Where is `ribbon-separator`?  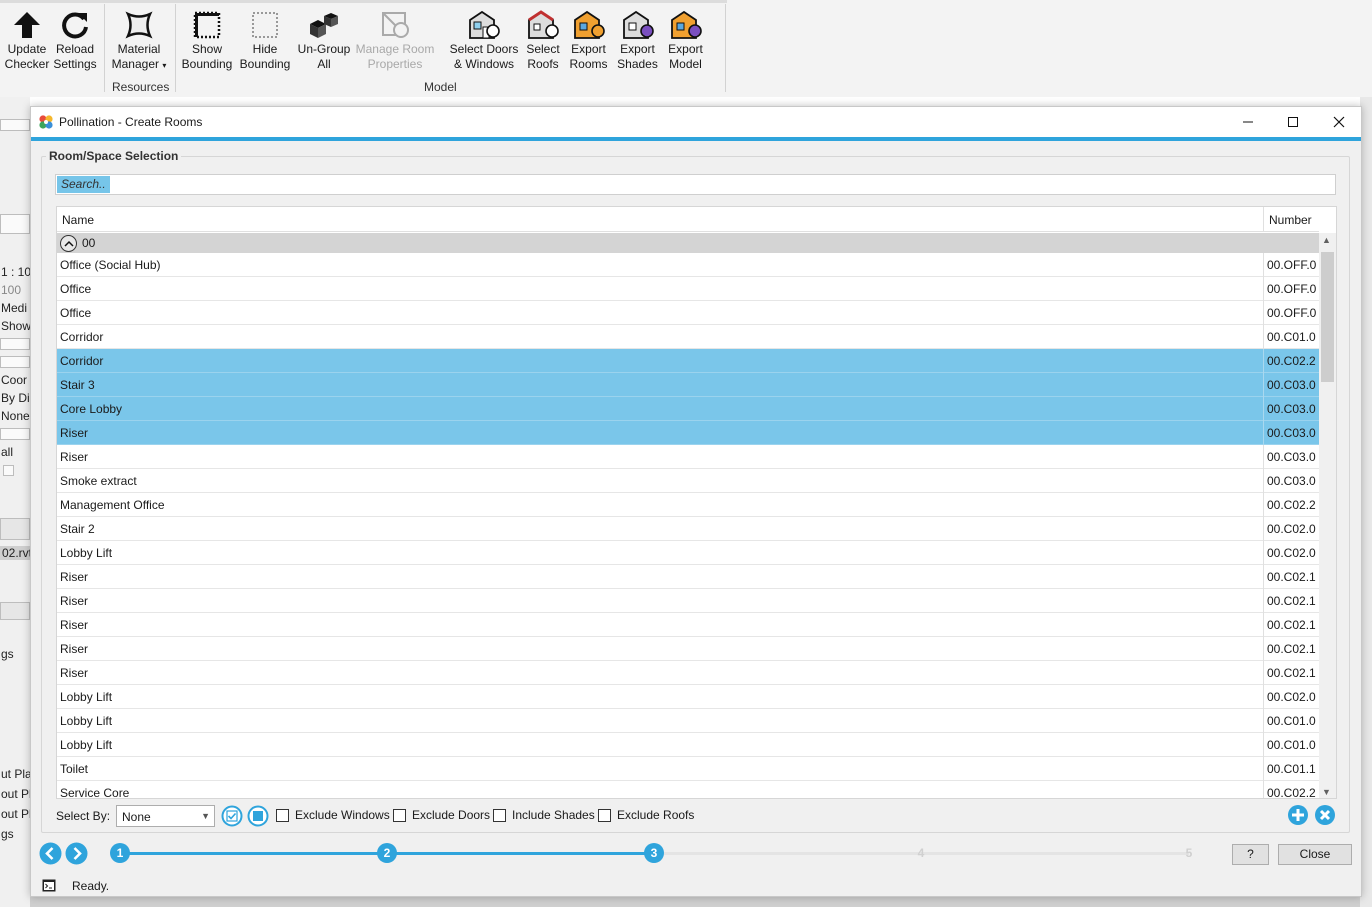
ribbon-separator is located at coordinates (725, 48).